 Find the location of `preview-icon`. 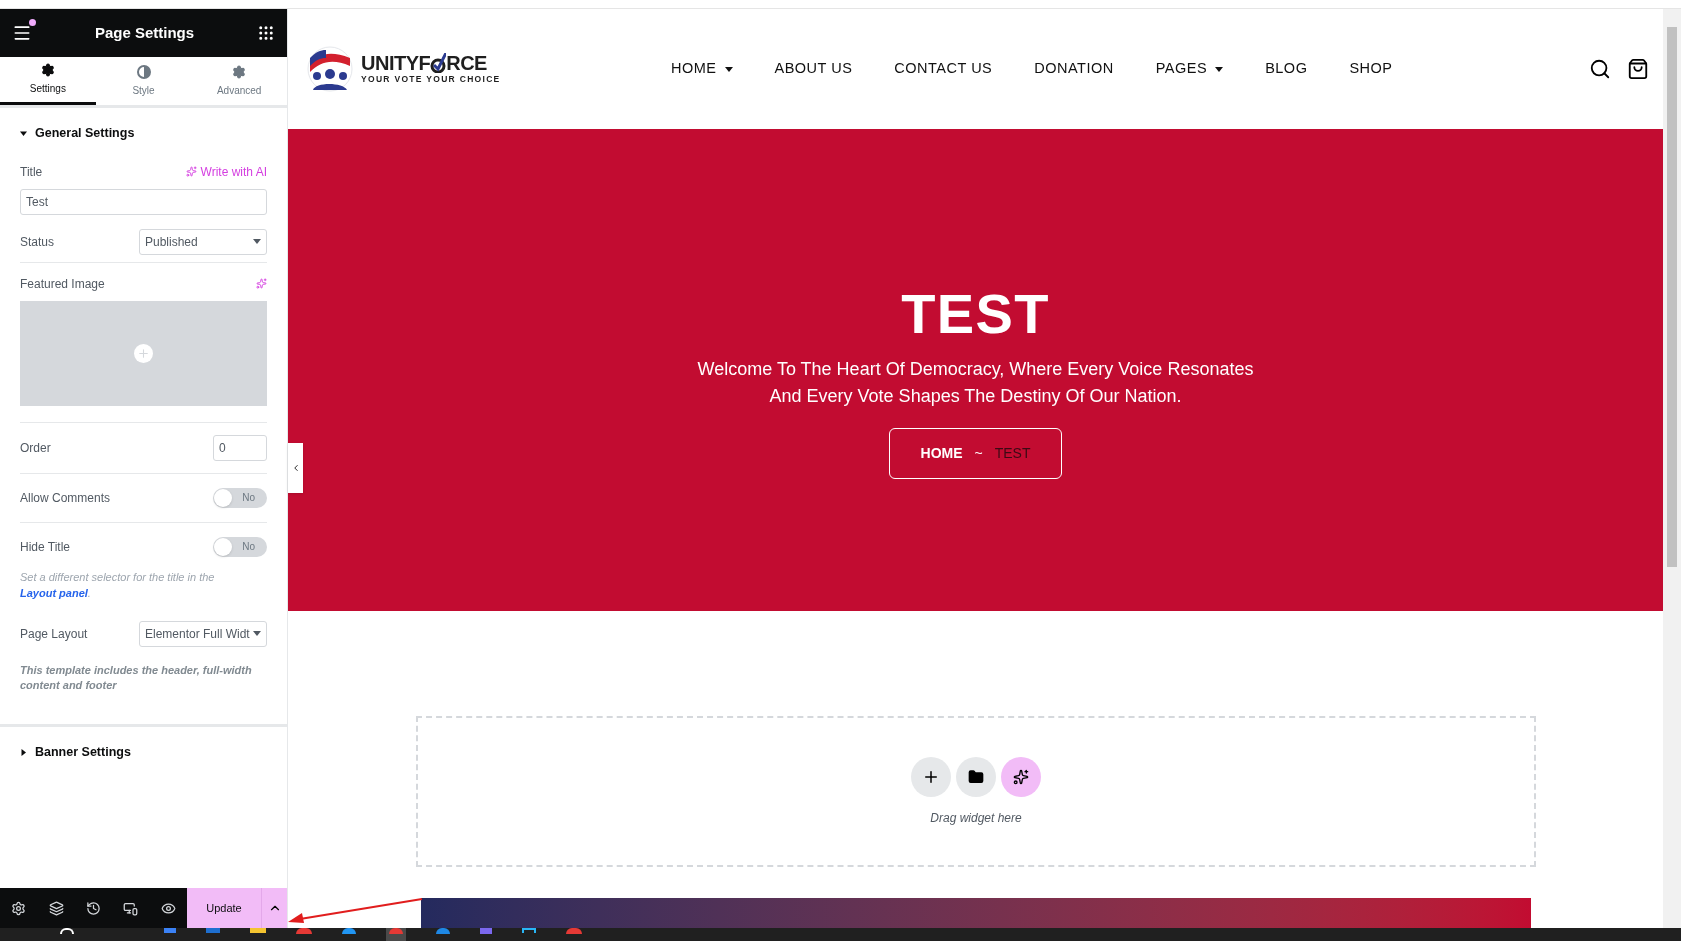

preview-icon is located at coordinates (168, 908).